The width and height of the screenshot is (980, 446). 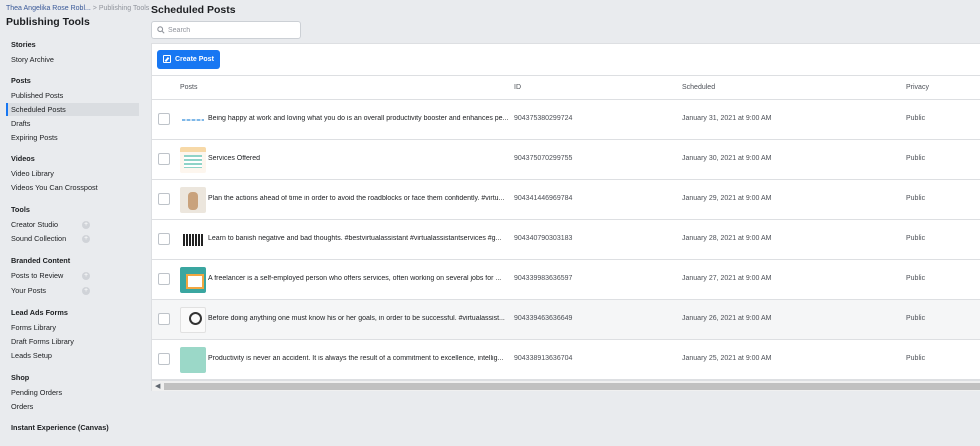 What do you see at coordinates (517, 87) in the screenshot?
I see `column-header-id: ID` at bounding box center [517, 87].